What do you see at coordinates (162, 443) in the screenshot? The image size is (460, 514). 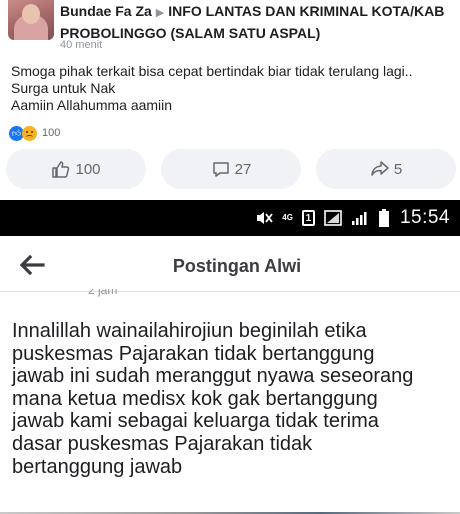 I see `content-line: dasar puskesmas Pajarakan tidak` at bounding box center [162, 443].